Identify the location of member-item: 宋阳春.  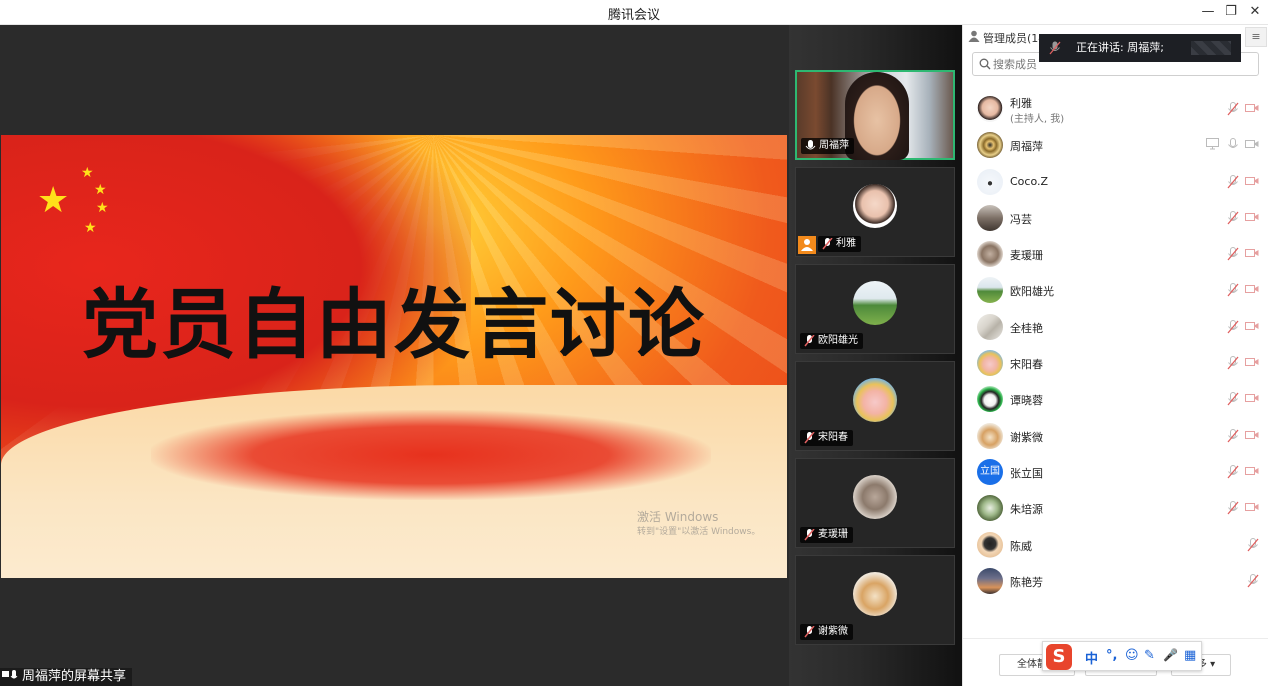
(1115, 363).